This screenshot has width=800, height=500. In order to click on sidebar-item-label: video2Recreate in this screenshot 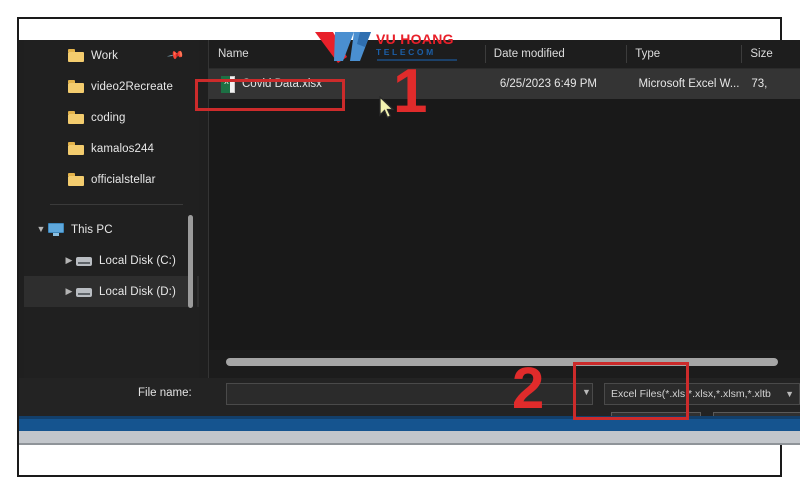, I will do `click(132, 86)`.